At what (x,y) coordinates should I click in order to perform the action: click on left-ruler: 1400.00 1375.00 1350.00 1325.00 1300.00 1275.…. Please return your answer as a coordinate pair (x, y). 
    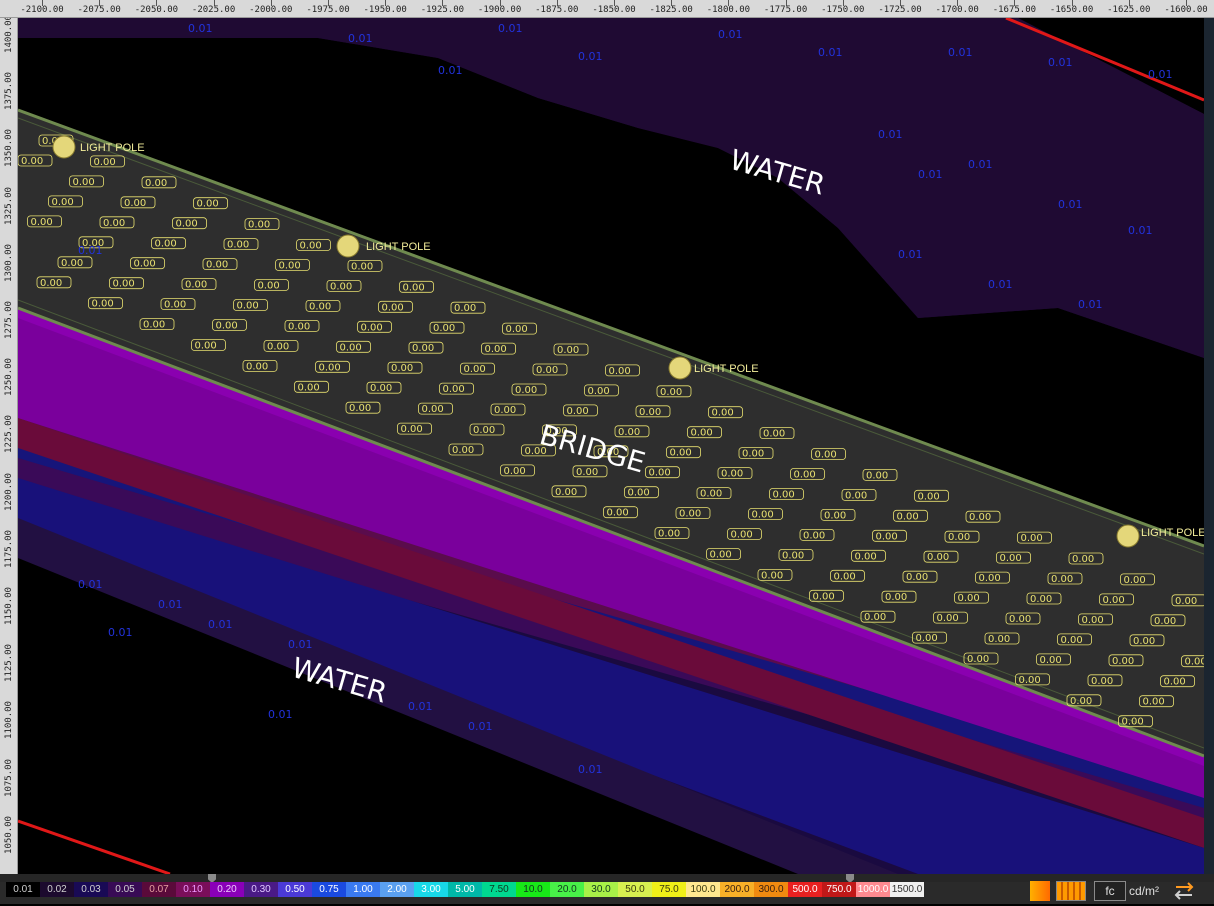
    Looking at the image, I should click on (9, 446).